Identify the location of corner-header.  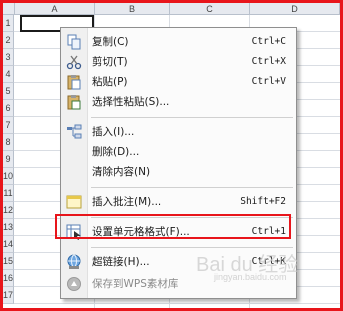
(9, 9).